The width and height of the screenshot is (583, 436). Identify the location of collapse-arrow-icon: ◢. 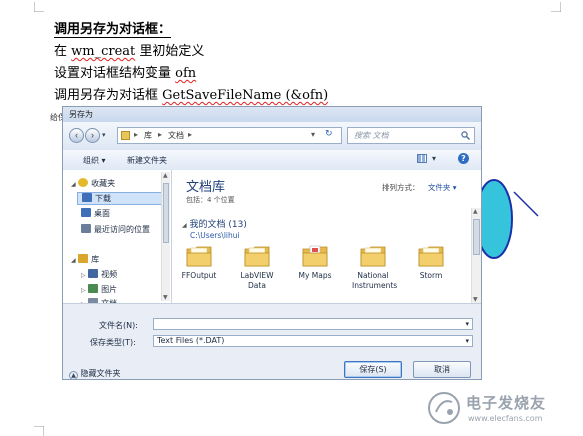
(184, 225).